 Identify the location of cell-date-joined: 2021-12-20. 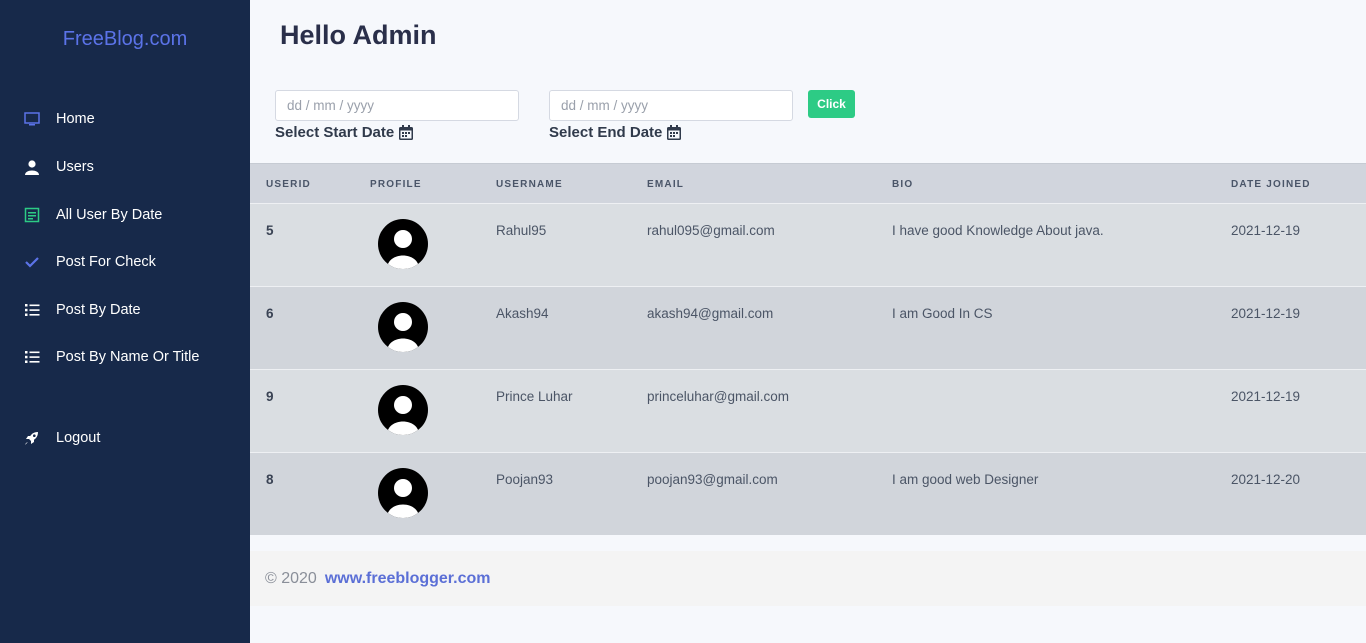
(1266, 479).